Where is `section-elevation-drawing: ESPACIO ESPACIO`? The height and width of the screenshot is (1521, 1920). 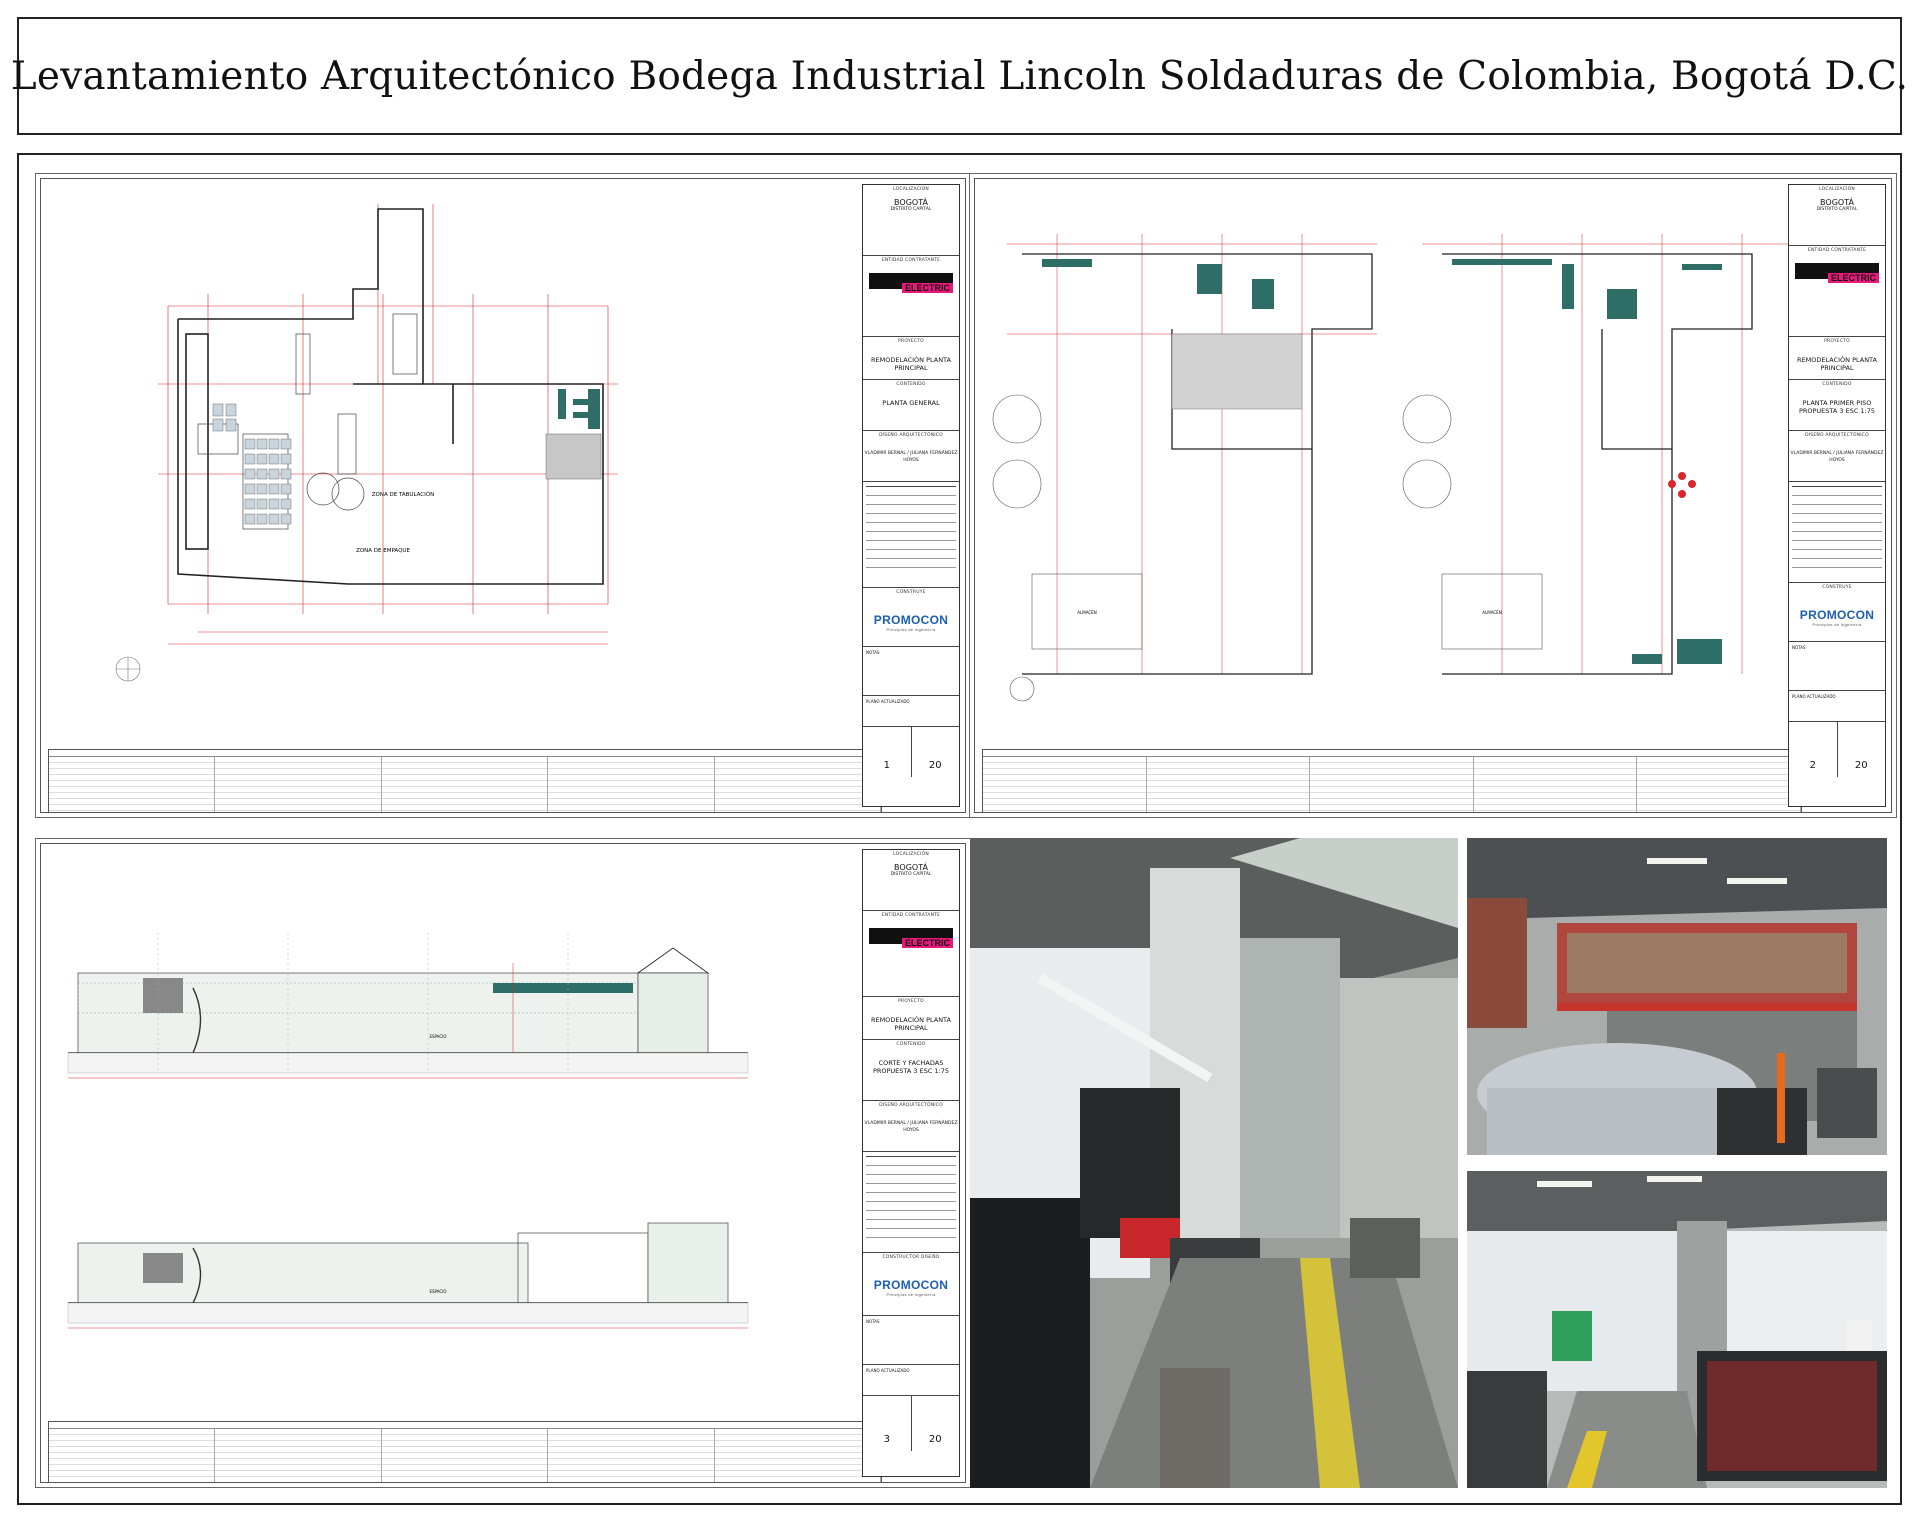 section-elevation-drawing: ESPACIO ESPACIO is located at coordinates (408, 1131).